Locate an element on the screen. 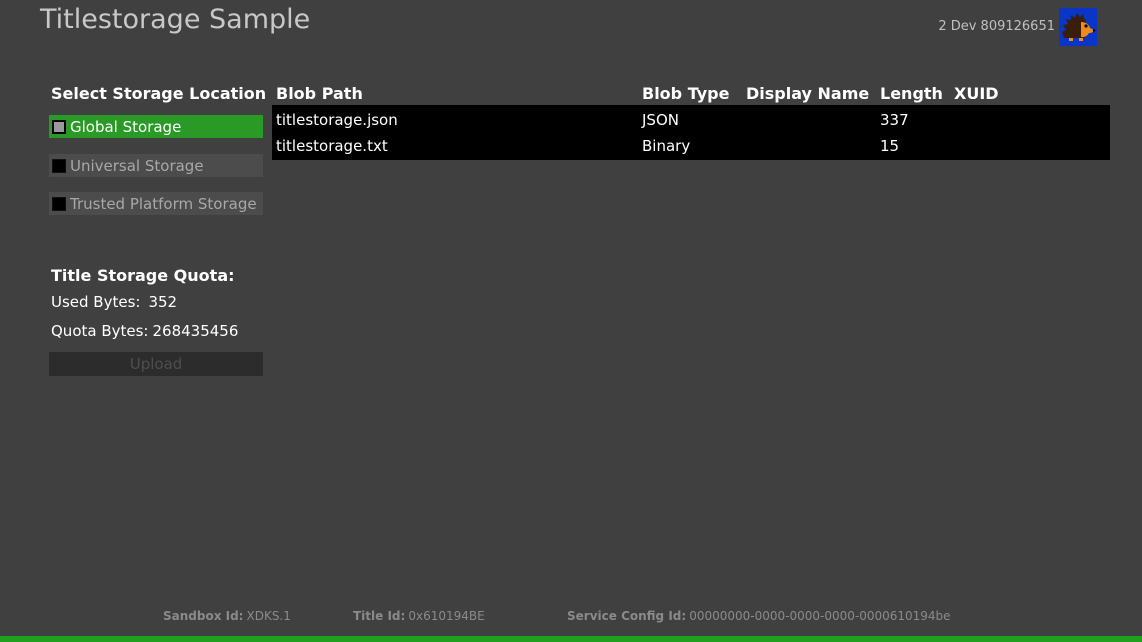 Image resolution: width=1142 pixels, height=642 pixels. hedgehog-icon is located at coordinates (1078, 27).